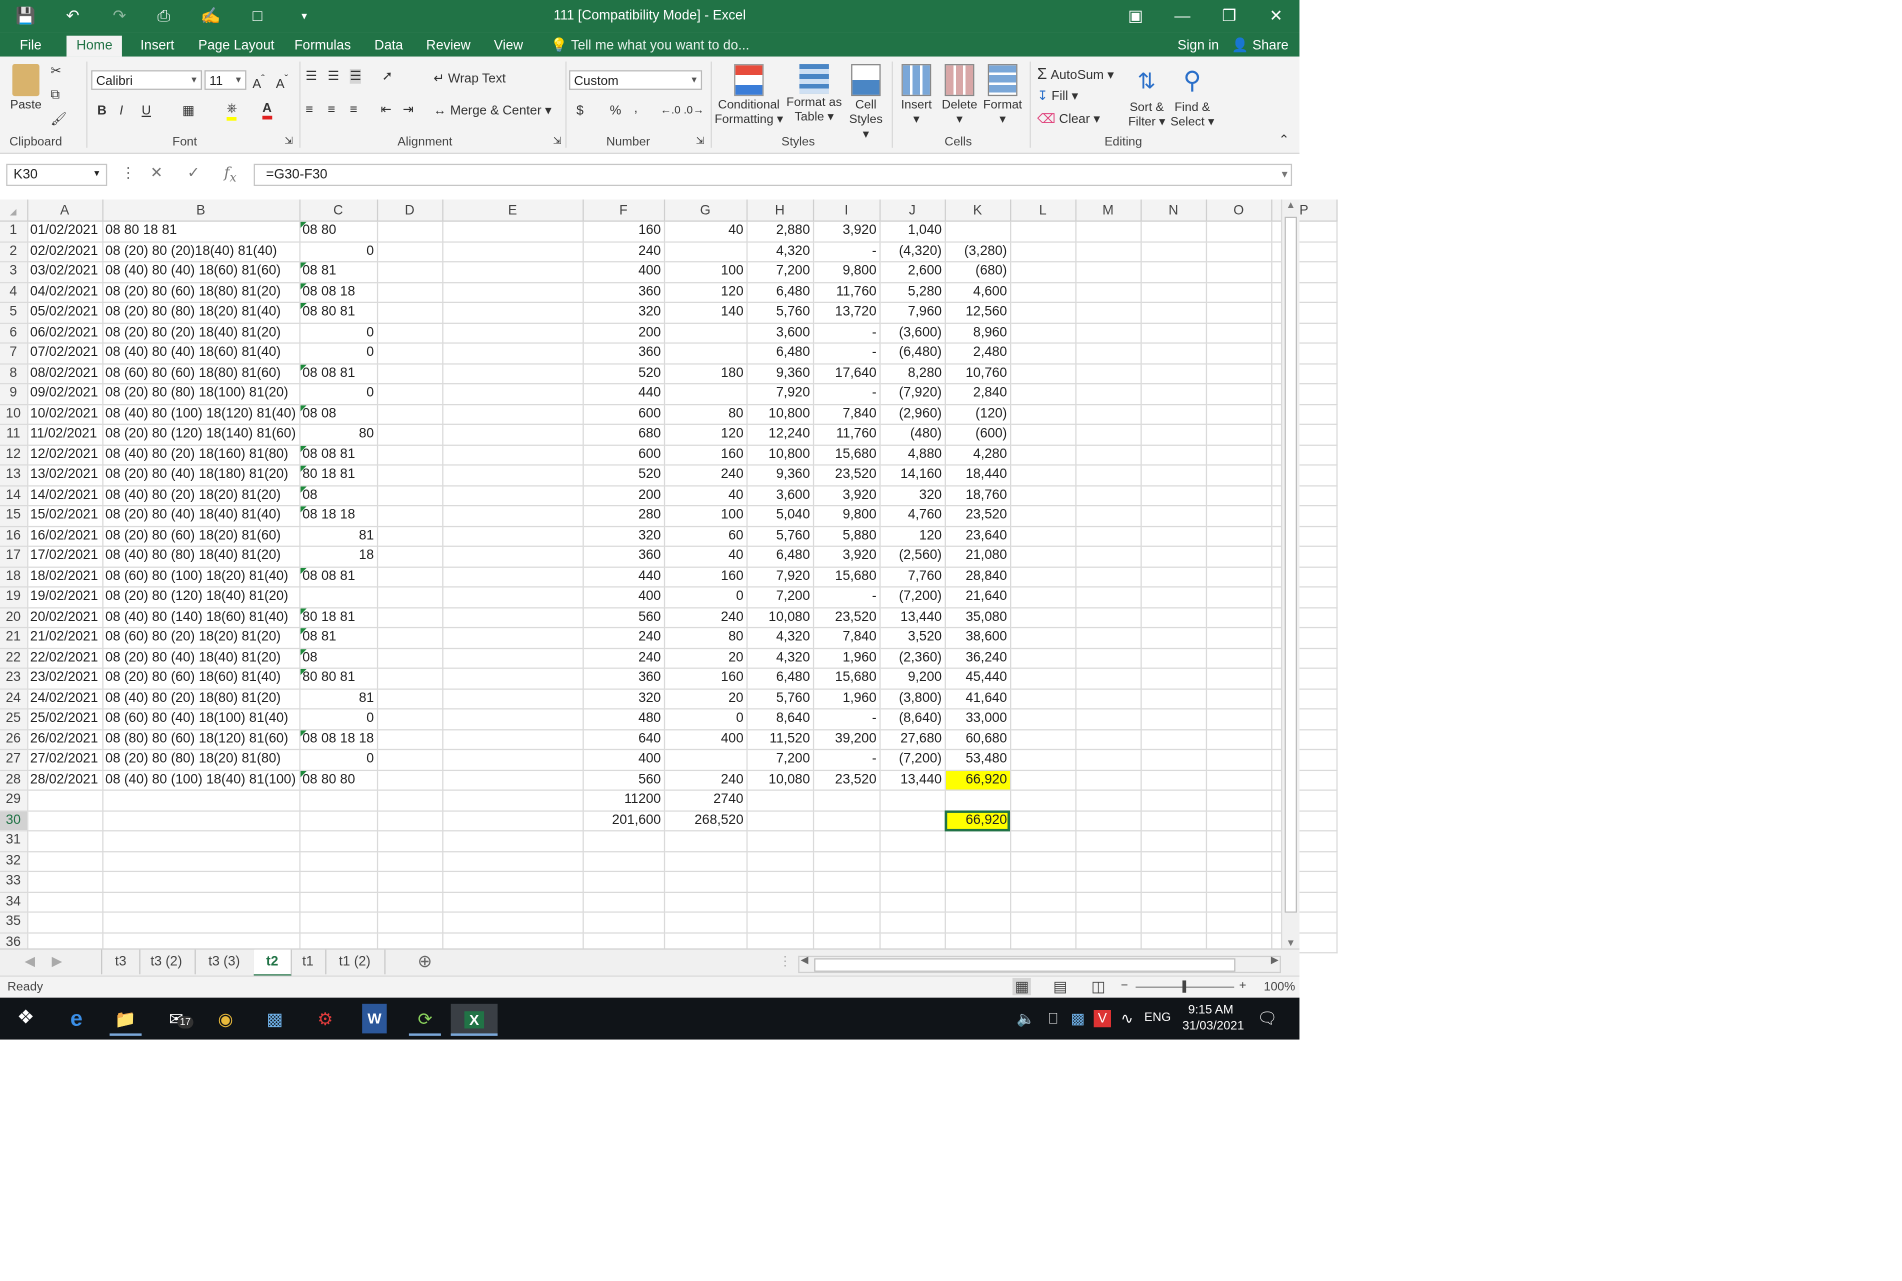 This screenshot has width=1902, height=1281. I want to click on cell-i26: 39,200, so click(847, 740).